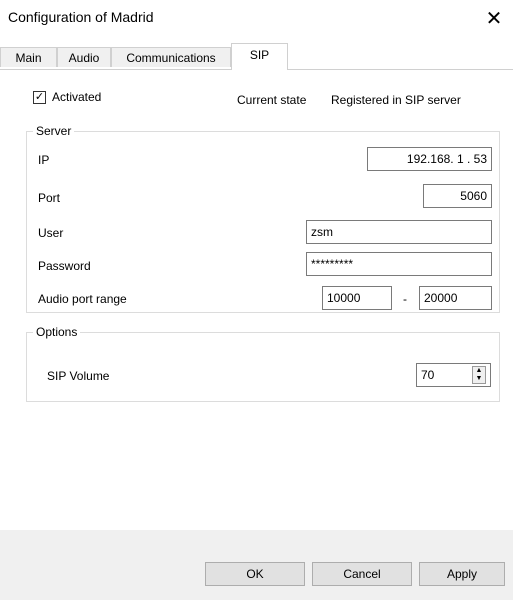  What do you see at coordinates (82, 299) in the screenshot?
I see `audio-port-range-label: Audio port range` at bounding box center [82, 299].